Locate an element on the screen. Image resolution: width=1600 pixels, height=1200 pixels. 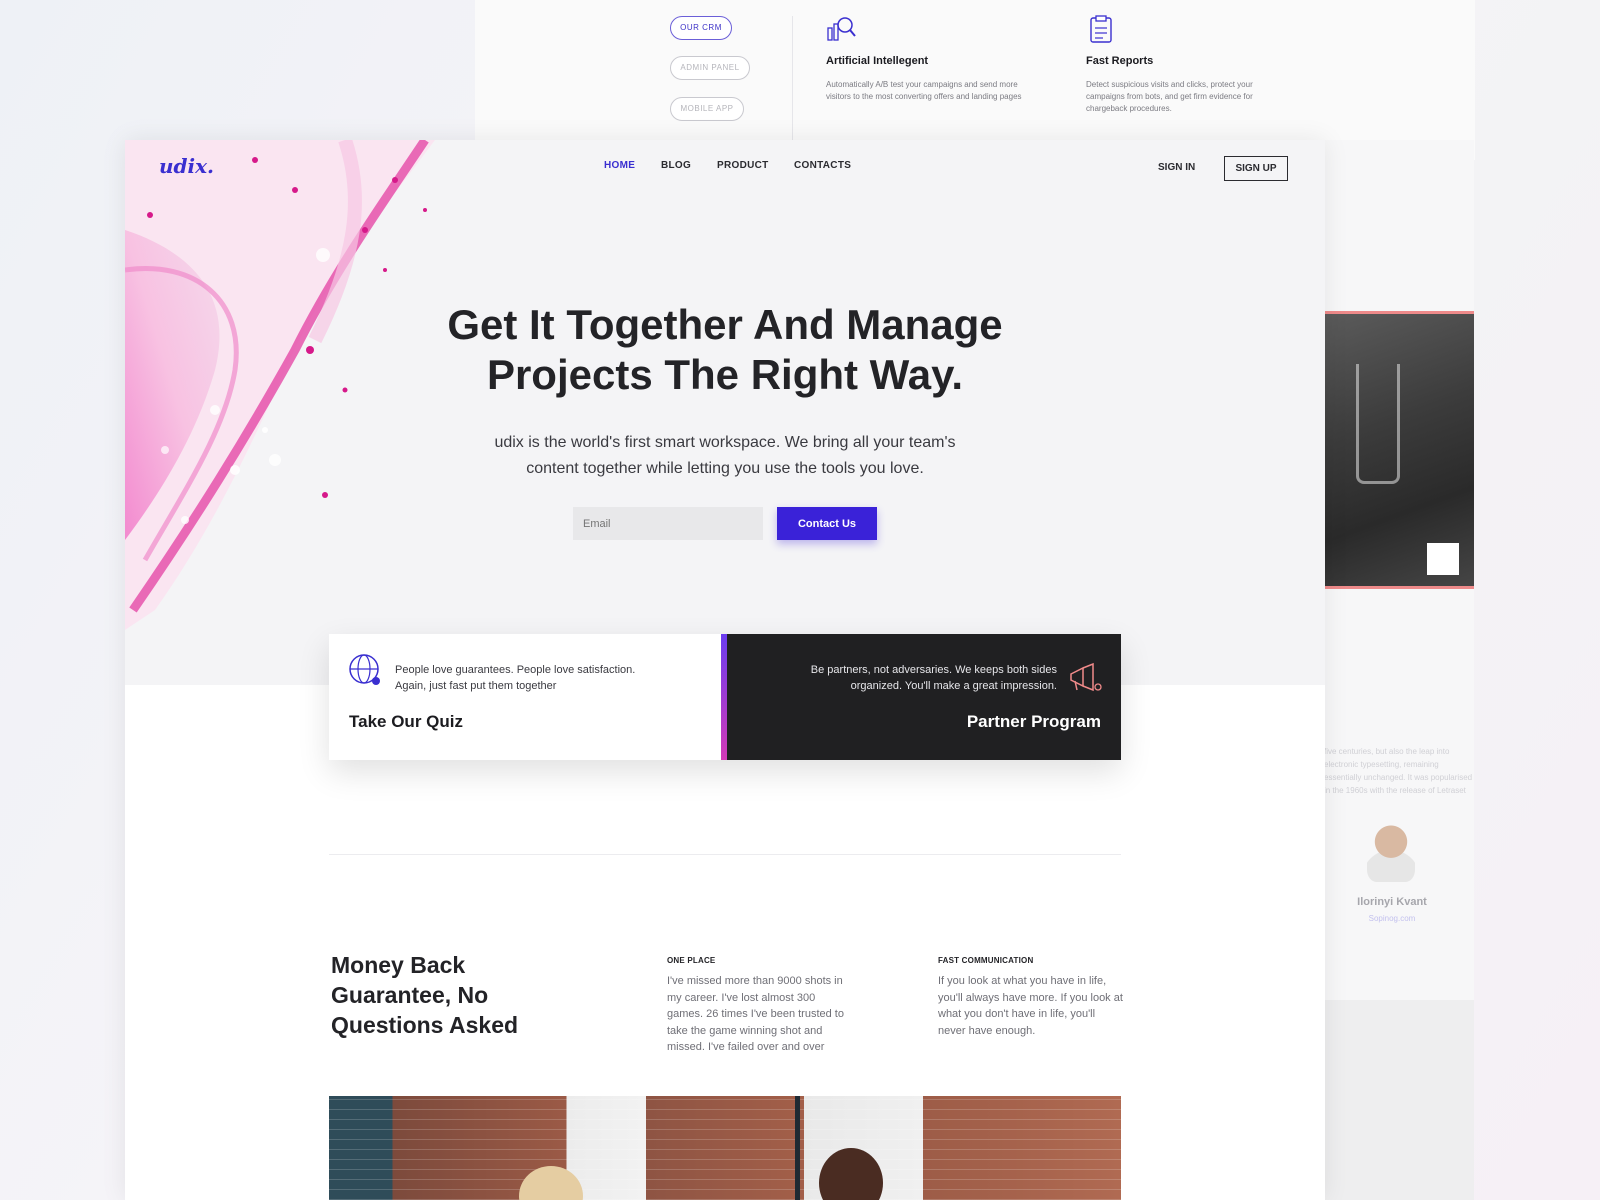
background-side-lower is located at coordinates (1399, 1100).